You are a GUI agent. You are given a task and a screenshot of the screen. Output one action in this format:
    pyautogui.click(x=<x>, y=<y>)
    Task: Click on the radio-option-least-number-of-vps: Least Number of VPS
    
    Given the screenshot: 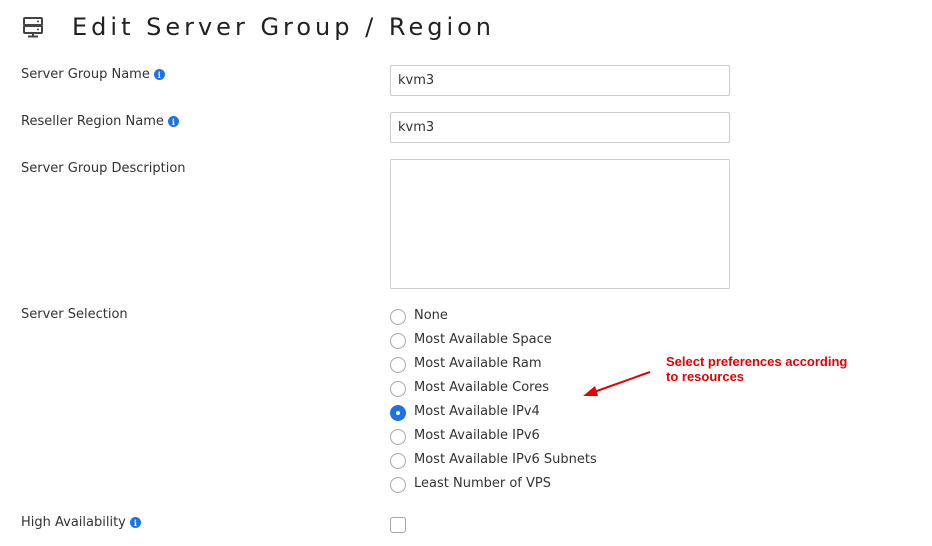 What is the action you would take?
    pyautogui.click(x=470, y=484)
    